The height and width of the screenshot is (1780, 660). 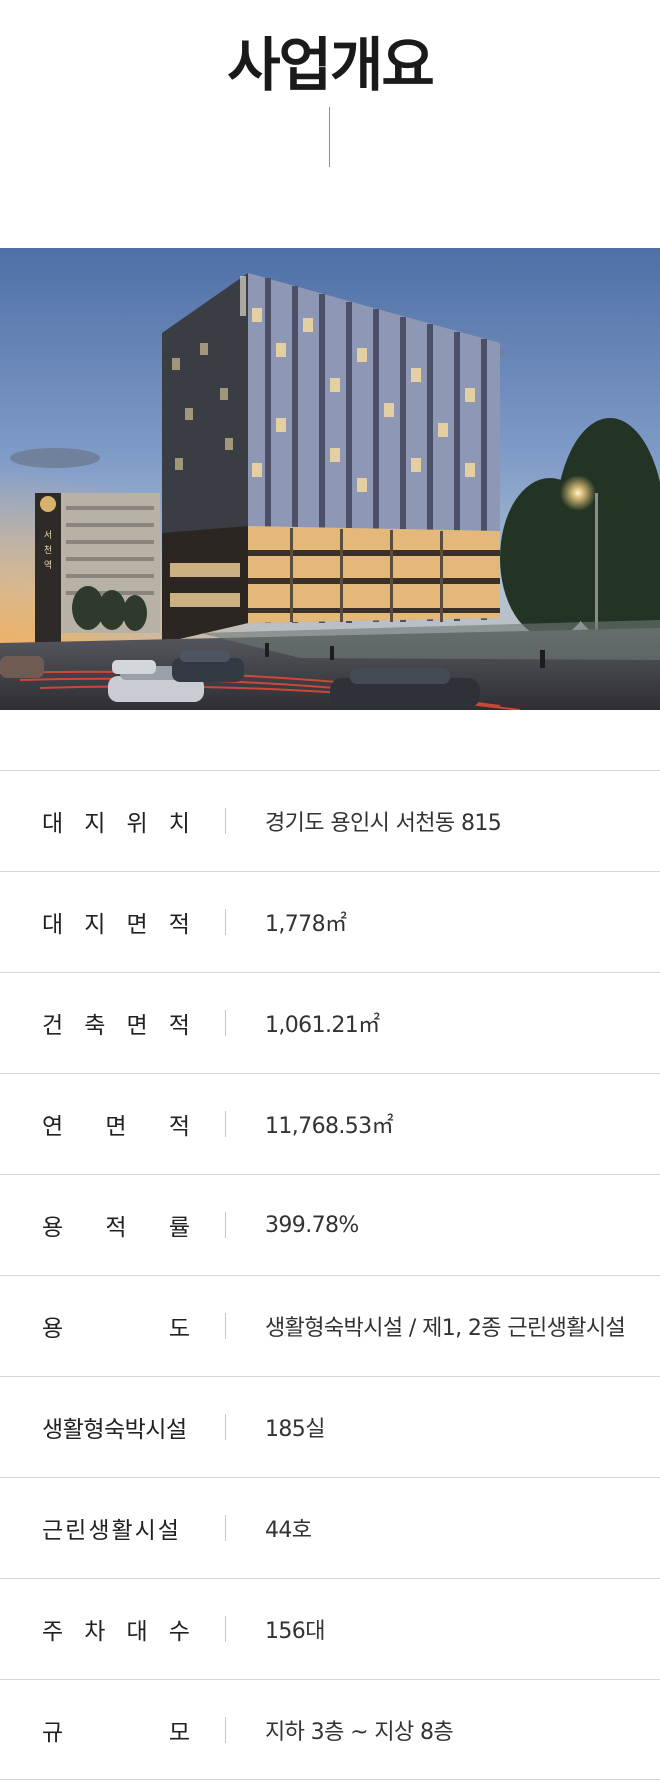 What do you see at coordinates (359, 1732) in the screenshot?
I see `spec-value: 지하 3층 ~ 지상 8층` at bounding box center [359, 1732].